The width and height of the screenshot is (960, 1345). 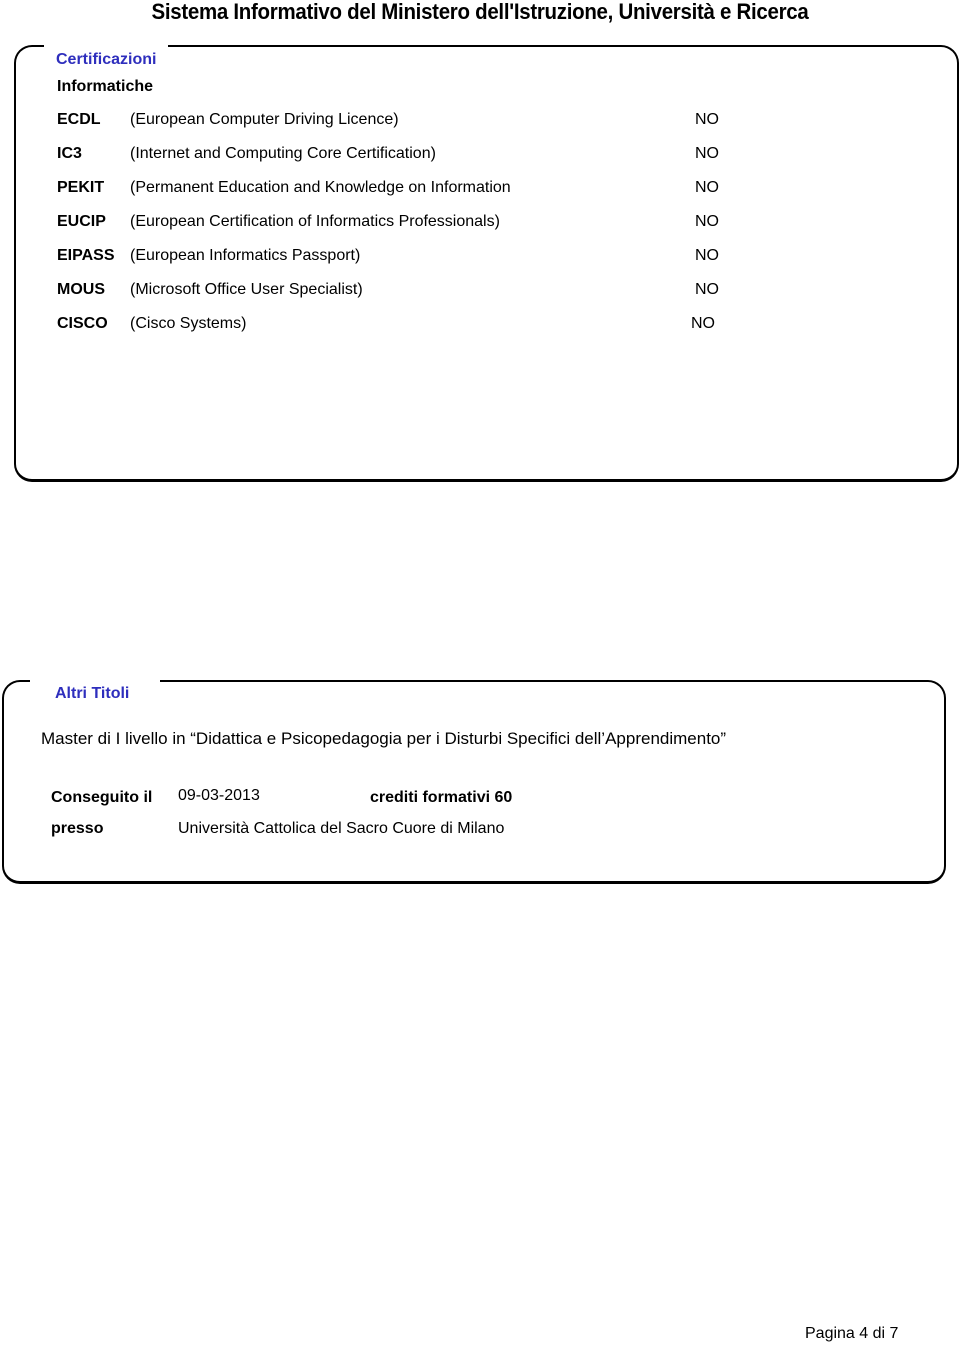 I want to click on presso-label: presso, so click(x=77, y=828).